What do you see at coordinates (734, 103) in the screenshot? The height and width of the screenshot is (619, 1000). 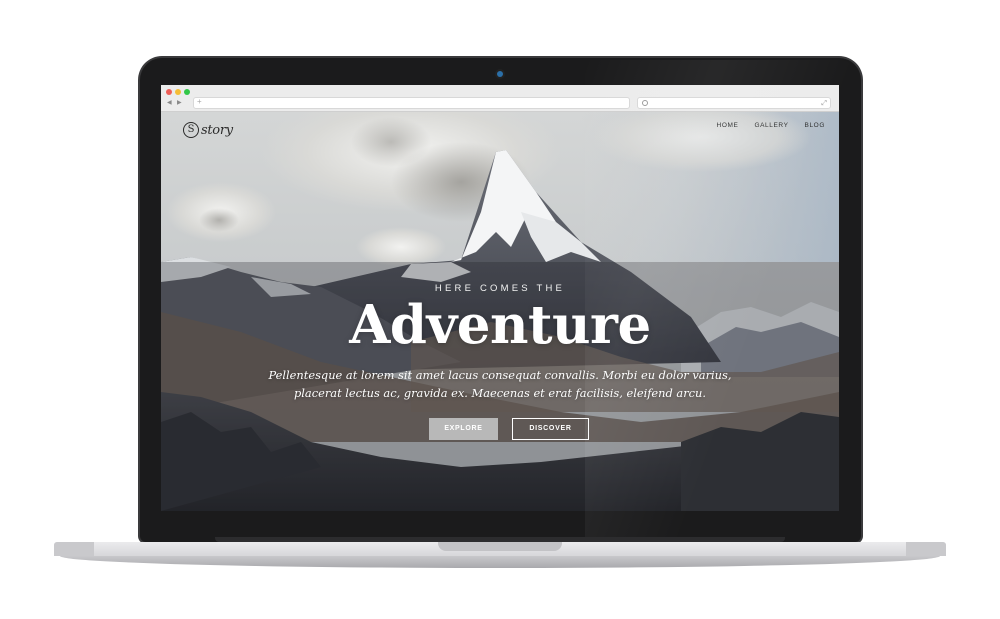 I see `browser-search-field: ⤢` at bounding box center [734, 103].